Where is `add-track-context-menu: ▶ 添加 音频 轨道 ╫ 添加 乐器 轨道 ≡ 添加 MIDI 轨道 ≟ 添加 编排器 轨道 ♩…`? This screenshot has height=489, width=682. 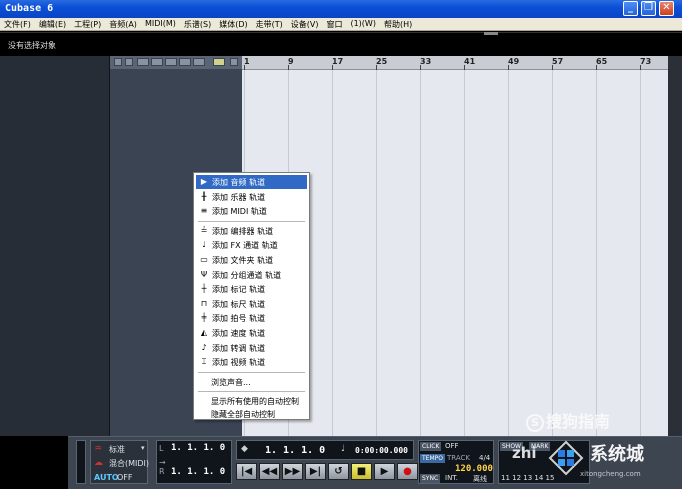
add-track-context-menu: ▶ 添加 音频 轨道 ╫ 添加 乐器 轨道 ≡ 添加 MIDI 轨道 ≟ 添加 编排器 轨道 ♩… is located at coordinates (251, 296).